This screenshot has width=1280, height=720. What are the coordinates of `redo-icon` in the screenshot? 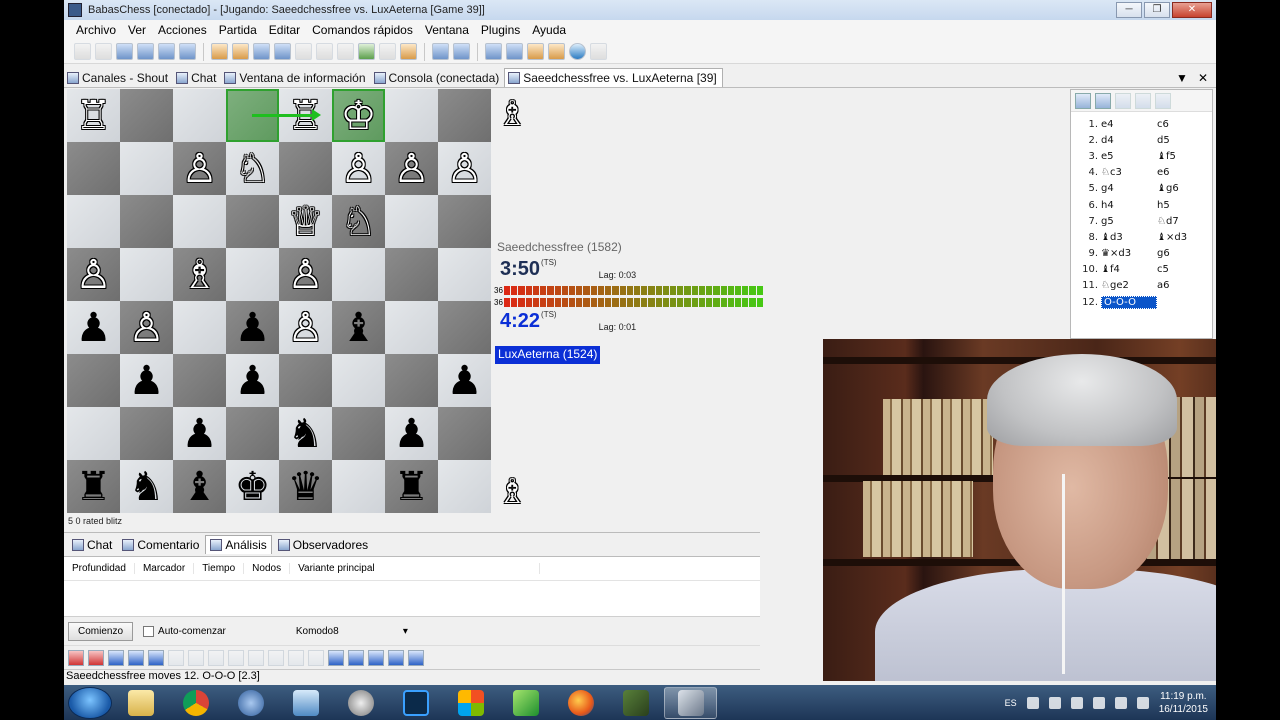 It's located at (1163, 101).